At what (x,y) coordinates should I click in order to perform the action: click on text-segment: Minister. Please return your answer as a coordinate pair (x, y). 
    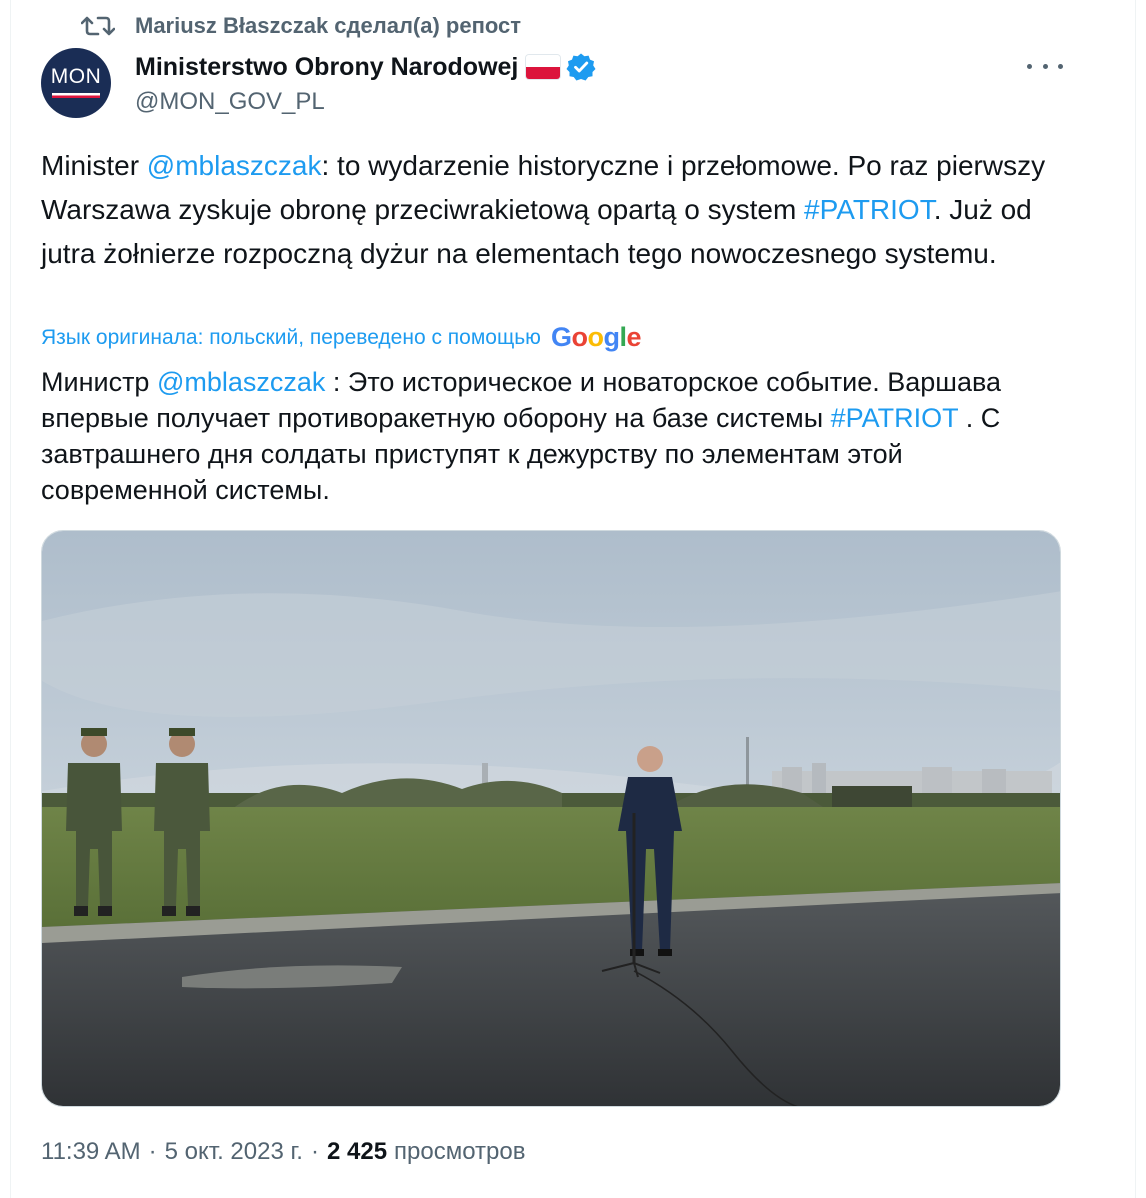
    Looking at the image, I should click on (94, 165).